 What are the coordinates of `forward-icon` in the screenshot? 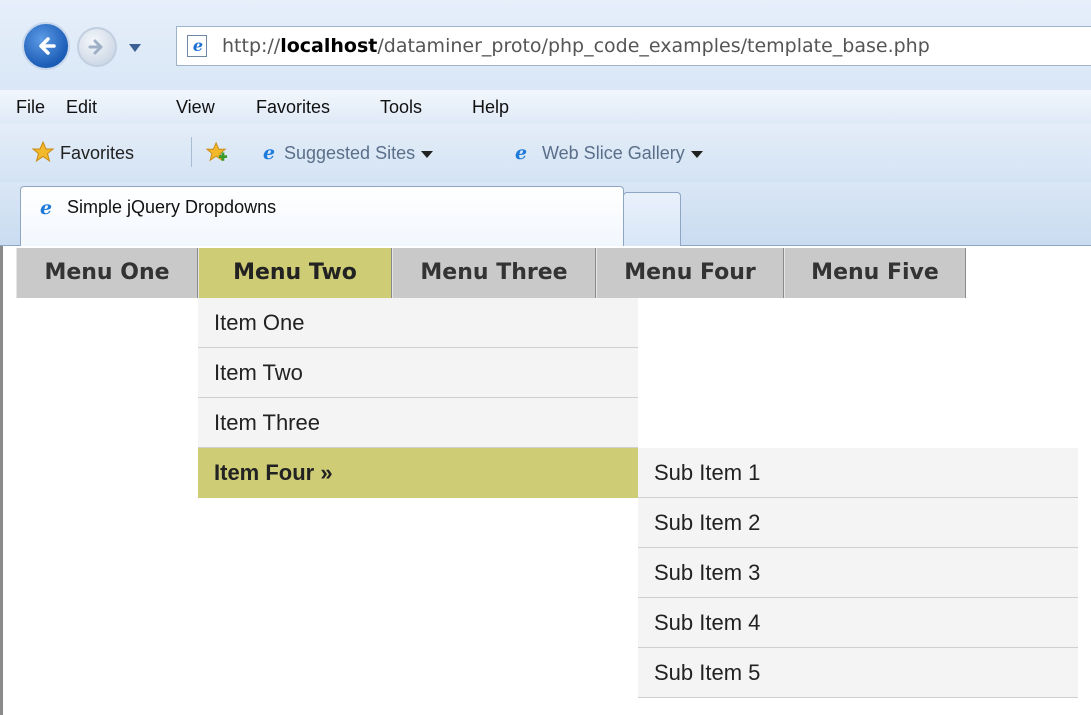 It's located at (95, 47).